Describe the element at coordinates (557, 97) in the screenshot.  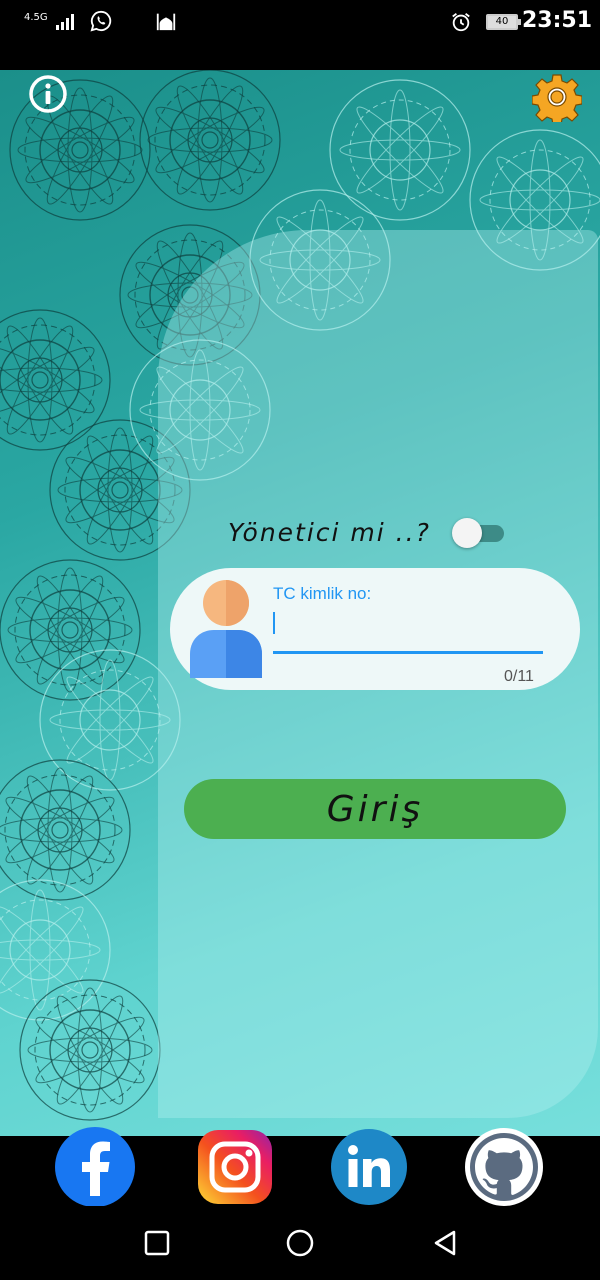
I see `gear-icon` at that location.